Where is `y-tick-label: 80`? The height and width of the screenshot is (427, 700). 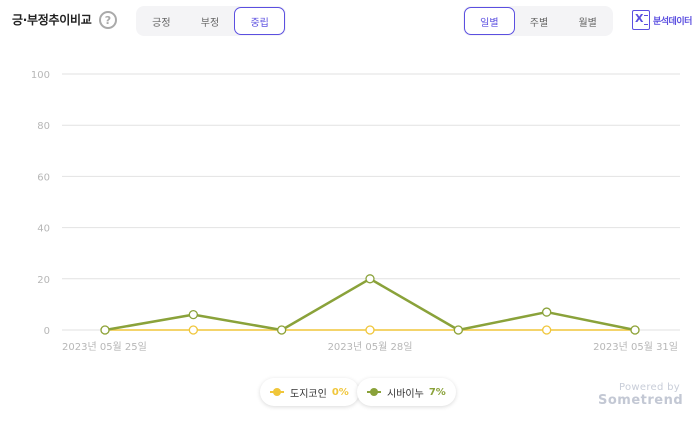
y-tick-label: 80 is located at coordinates (43, 126).